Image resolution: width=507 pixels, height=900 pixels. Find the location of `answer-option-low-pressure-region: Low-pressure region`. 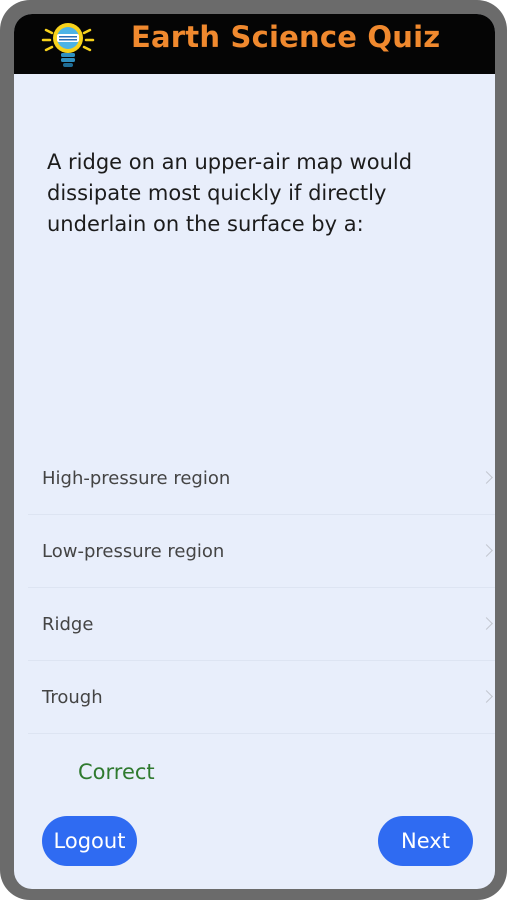

answer-option-low-pressure-region: Low-pressure region is located at coordinates (261, 551).